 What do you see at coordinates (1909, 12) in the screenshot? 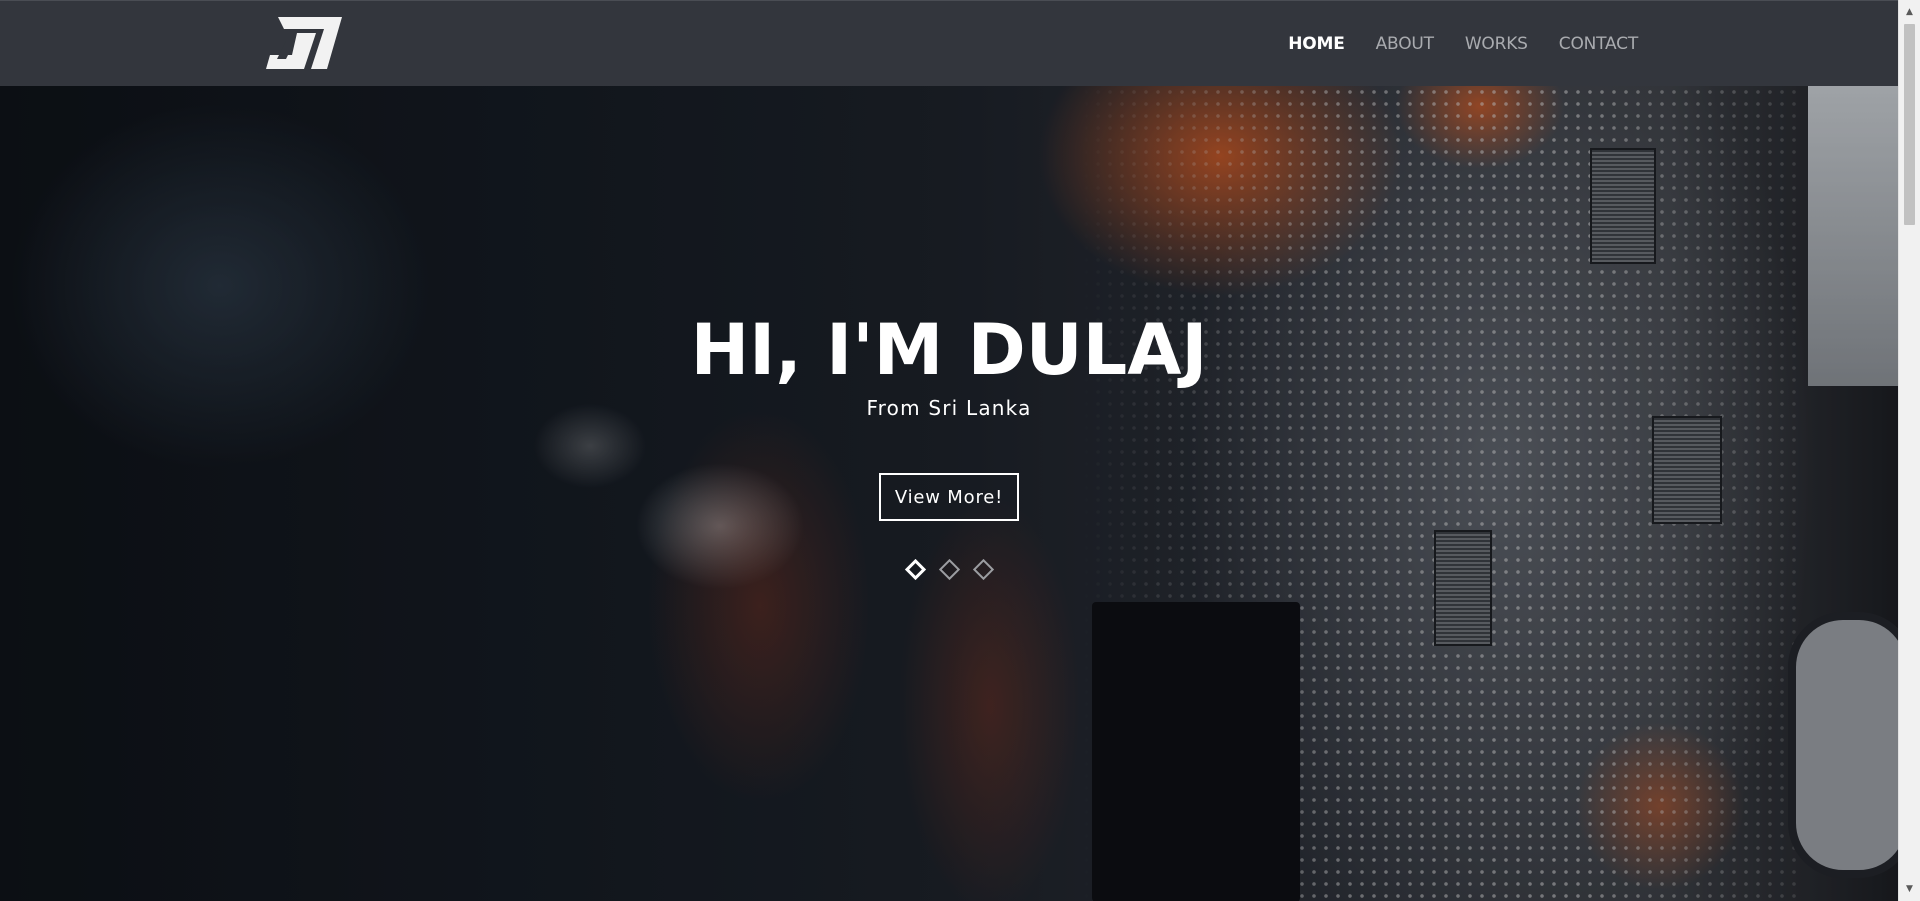
I see `scroll-up-arrow-icon: ▲` at bounding box center [1909, 12].